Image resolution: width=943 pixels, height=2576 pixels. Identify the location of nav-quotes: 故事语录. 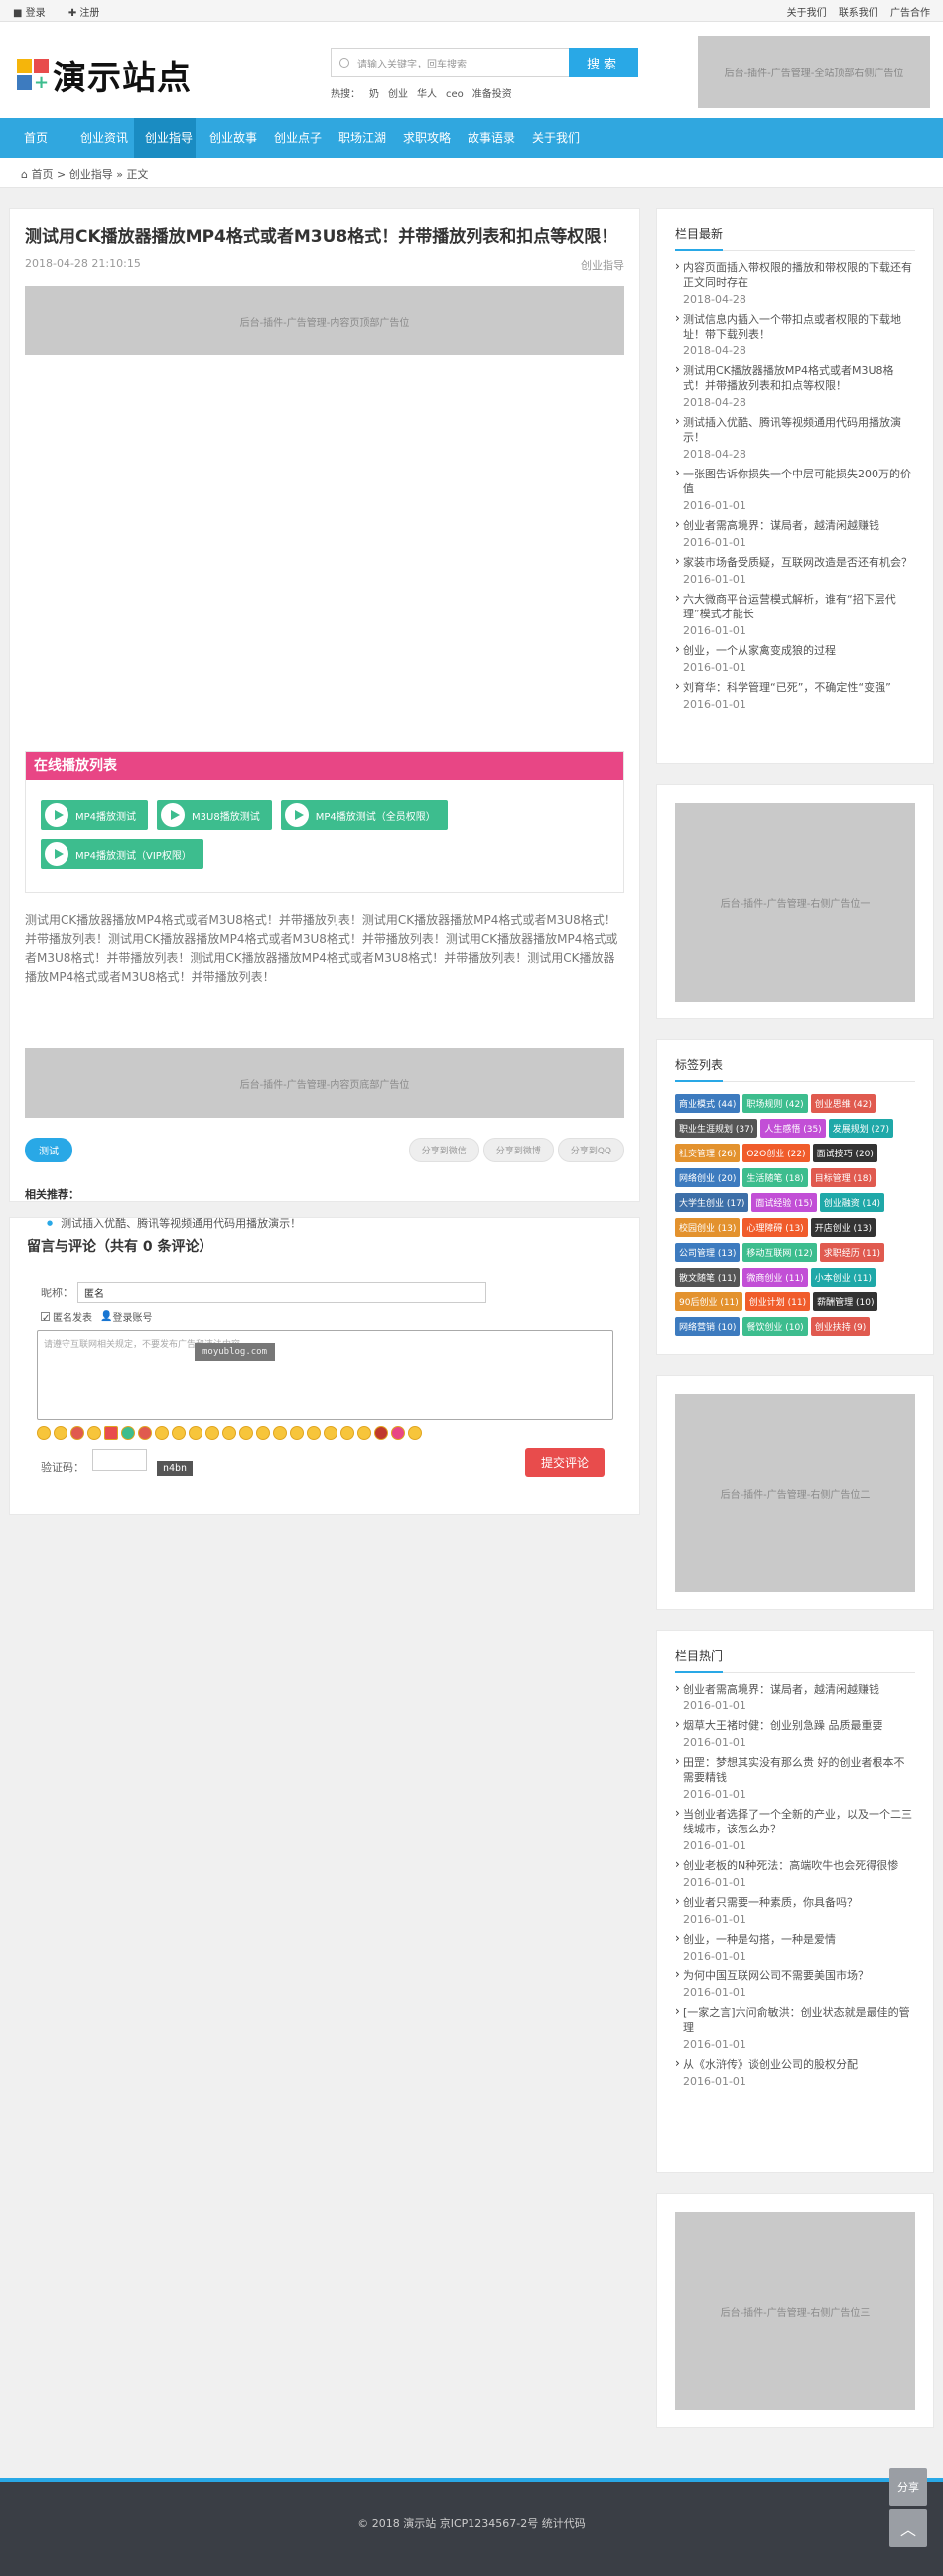
(487, 138).